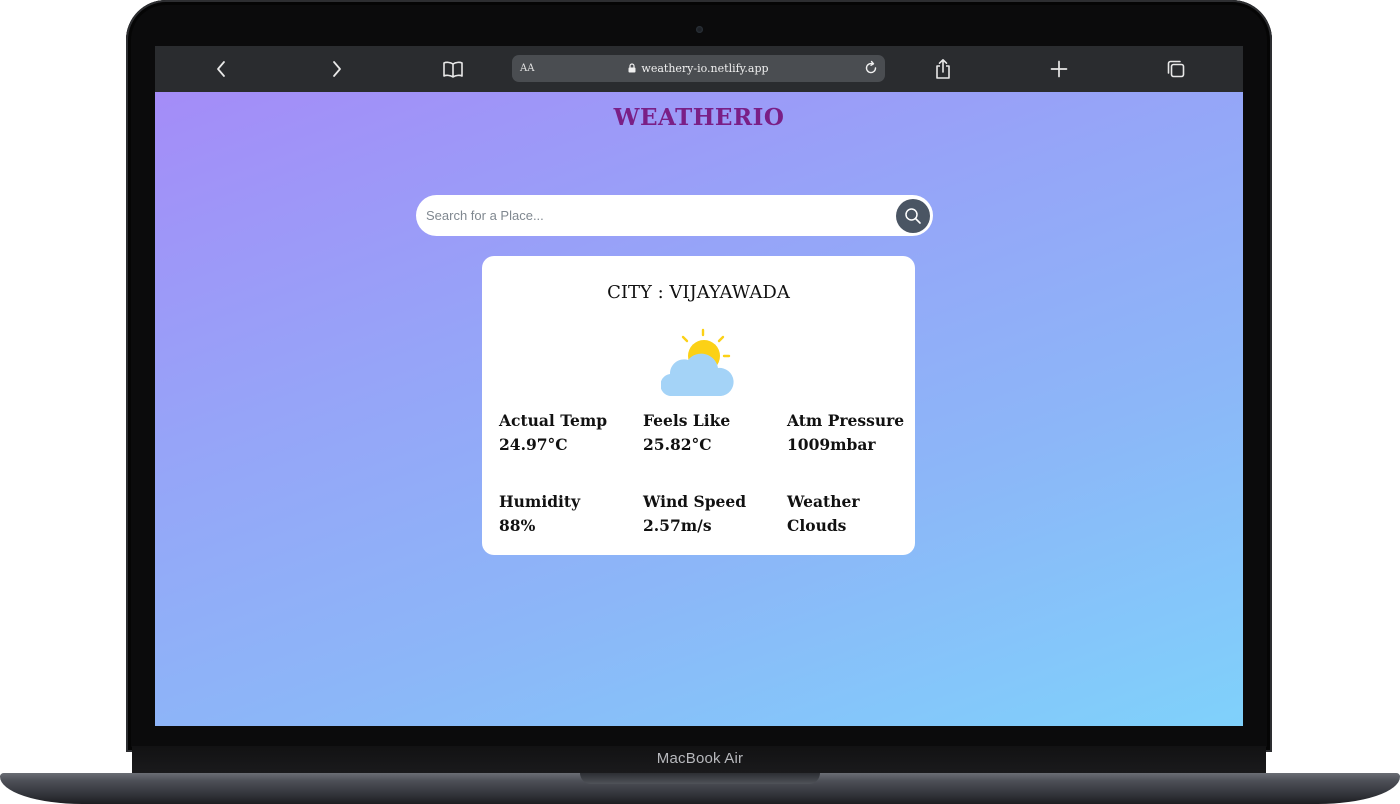 This screenshot has width=1400, height=804. I want to click on search-input, so click(656, 215).